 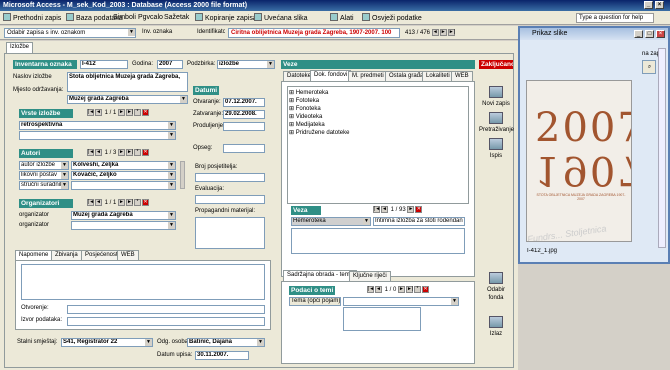 What do you see at coordinates (123, 215) in the screenshot?
I see `org-name-combo: Muzej grada Zagreba` at bounding box center [123, 215].